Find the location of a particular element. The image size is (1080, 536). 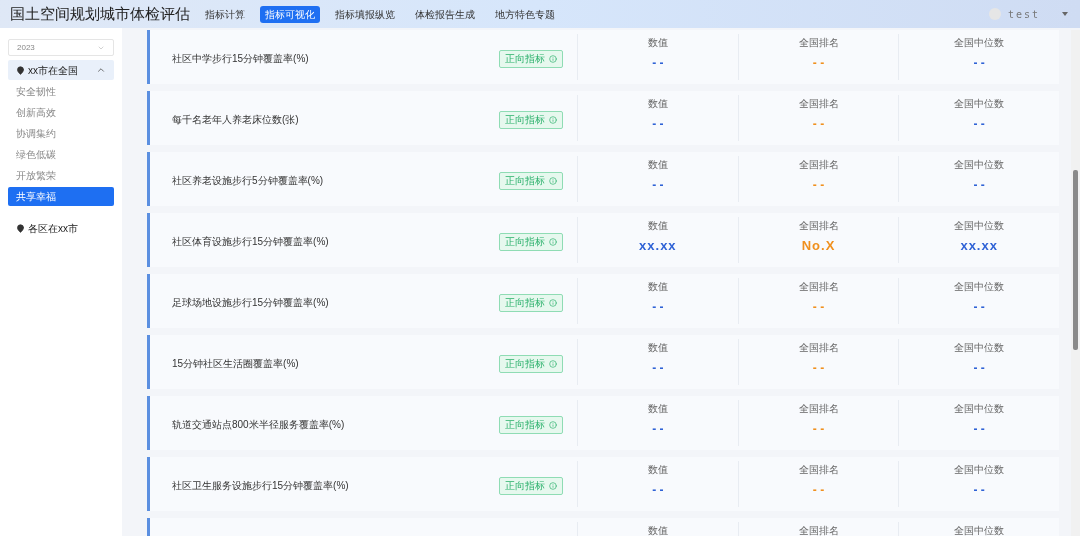

nav-tab: 体检报告生成 is located at coordinates (445, 14).